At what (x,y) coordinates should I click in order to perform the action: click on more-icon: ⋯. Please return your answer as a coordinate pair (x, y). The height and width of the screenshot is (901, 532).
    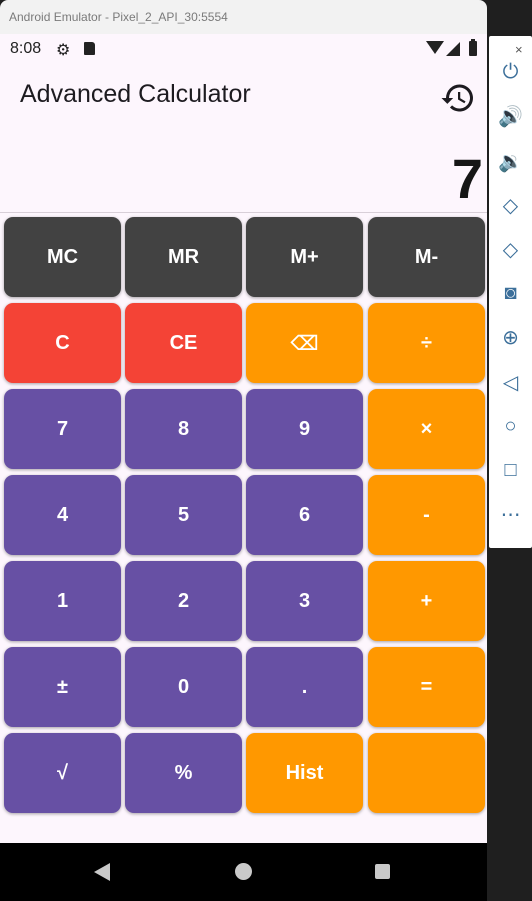
    Looking at the image, I should click on (510, 514).